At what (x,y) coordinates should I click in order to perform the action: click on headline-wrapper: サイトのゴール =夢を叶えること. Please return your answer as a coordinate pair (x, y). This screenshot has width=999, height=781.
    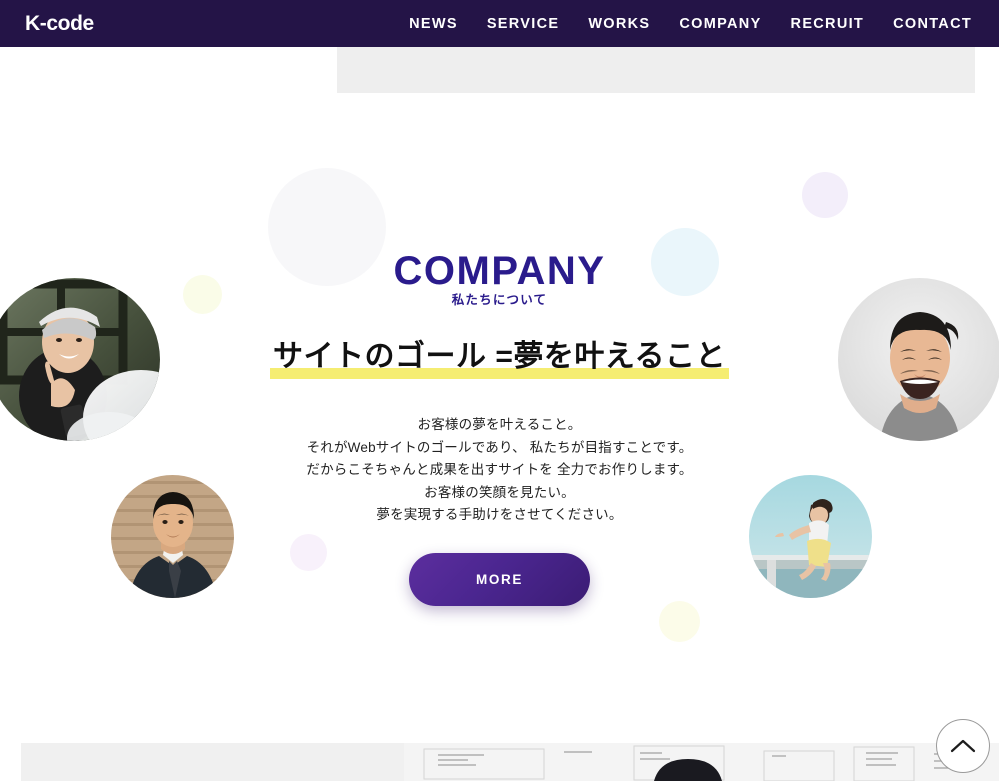
    Looking at the image, I should click on (499, 355).